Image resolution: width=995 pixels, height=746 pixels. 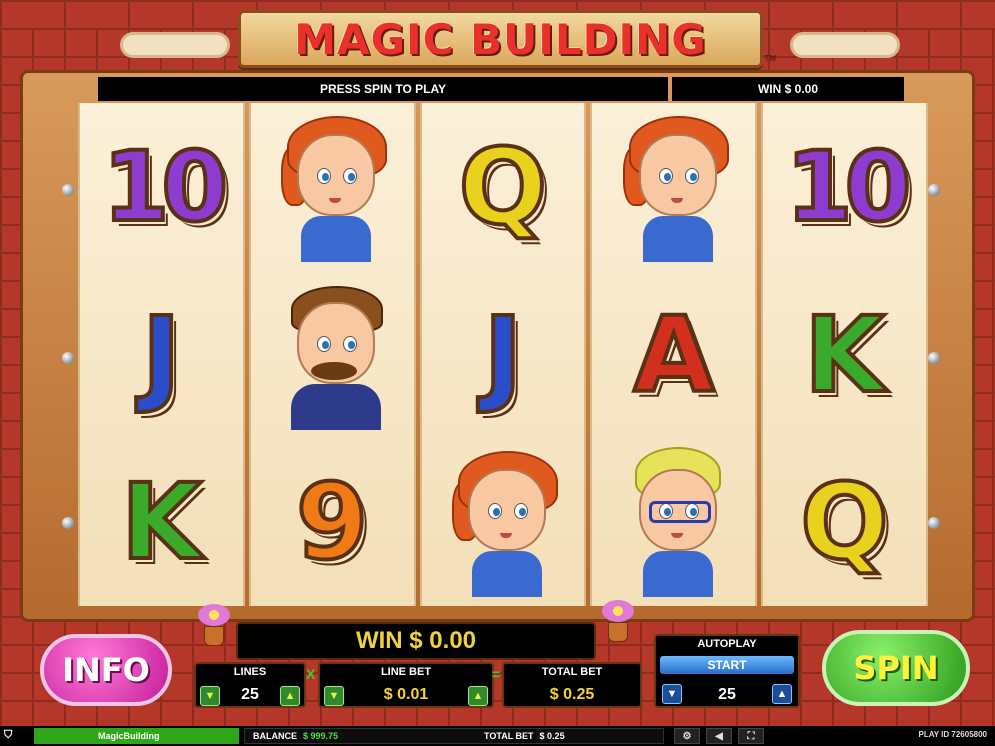 What do you see at coordinates (275, 736) in the screenshot?
I see `balance-label: BALANCE` at bounding box center [275, 736].